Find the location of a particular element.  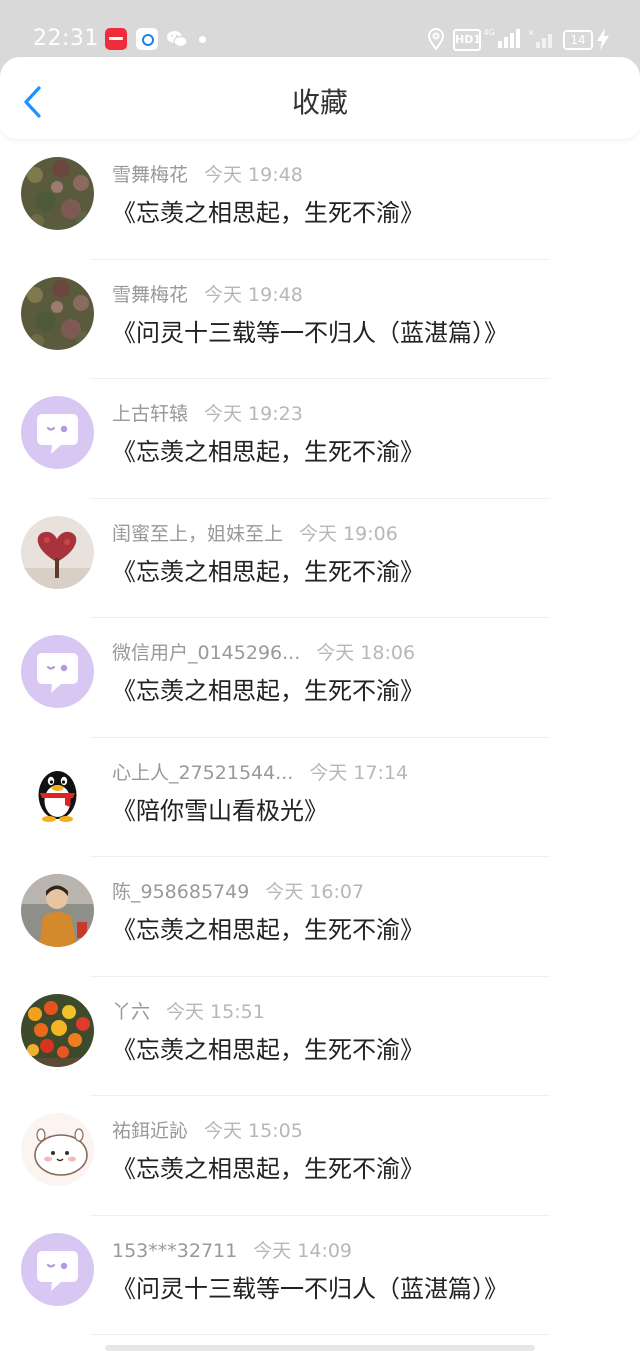

item-meta: 祐鉺近訫 今天 15:05 is located at coordinates (207, 1131).